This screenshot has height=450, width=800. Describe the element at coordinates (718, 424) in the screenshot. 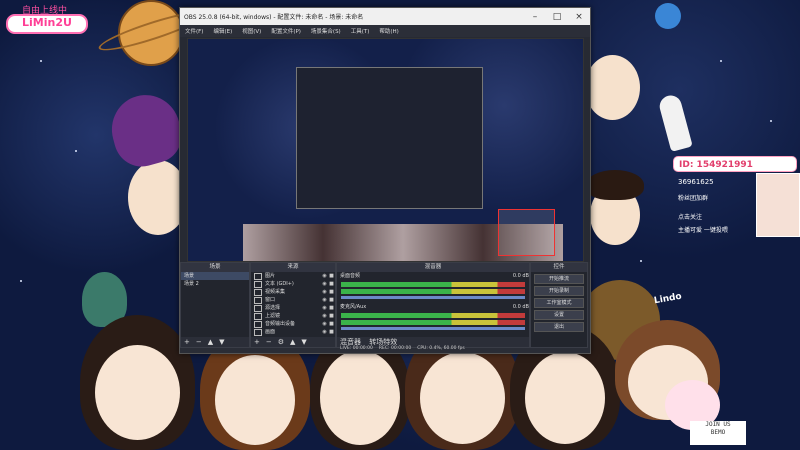

I see `stamp-line1: JOIN US` at that location.